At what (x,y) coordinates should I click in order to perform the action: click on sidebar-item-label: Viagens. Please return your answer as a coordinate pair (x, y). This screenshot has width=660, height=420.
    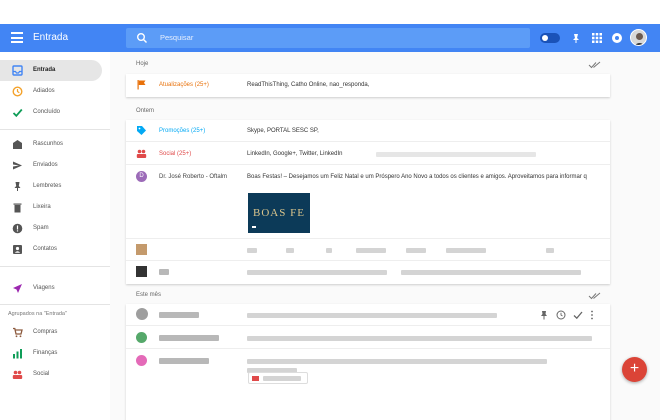
    Looking at the image, I should click on (44, 288).